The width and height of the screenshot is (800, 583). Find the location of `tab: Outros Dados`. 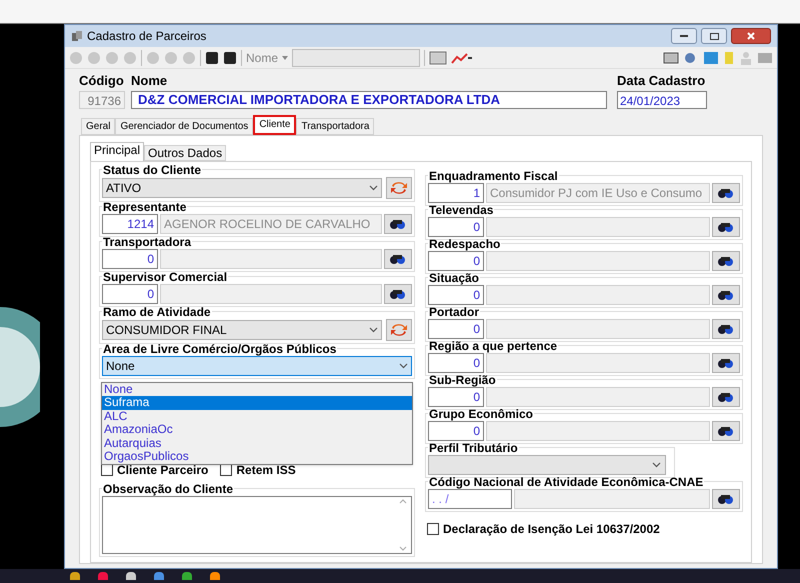

tab: Outros Dados is located at coordinates (185, 152).